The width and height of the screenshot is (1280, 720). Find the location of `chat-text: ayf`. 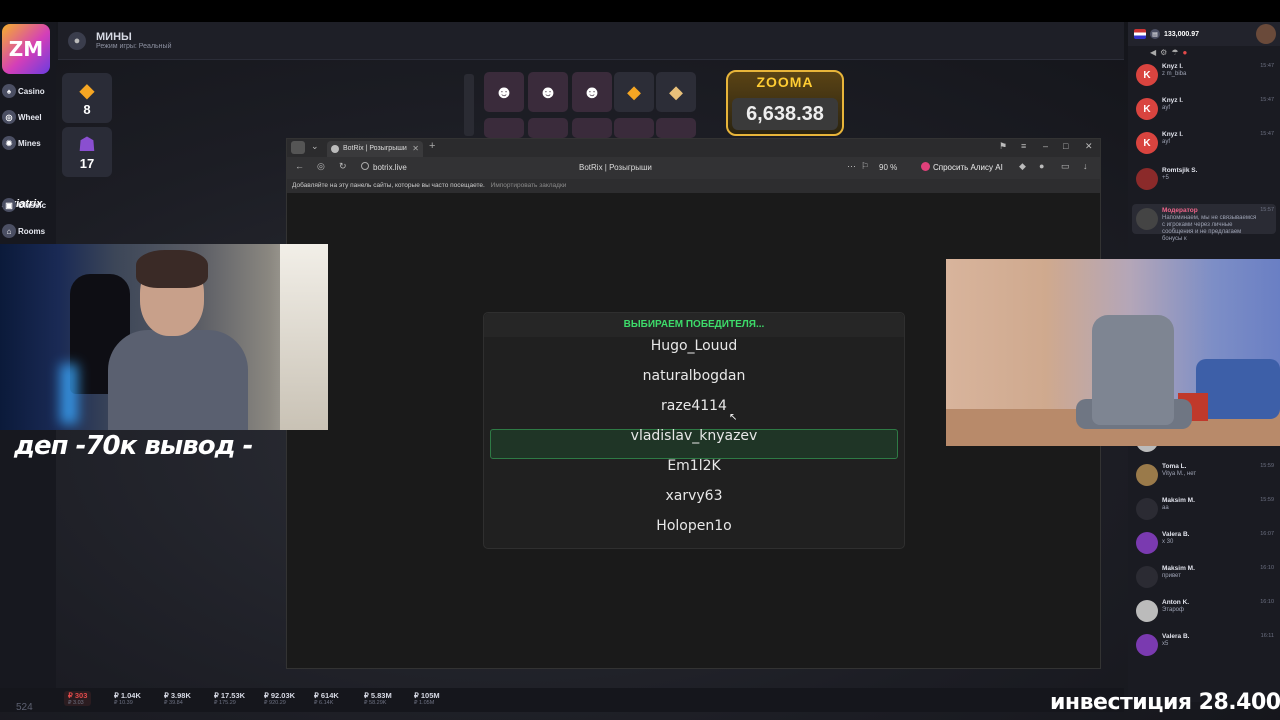

chat-text: ayf is located at coordinates (1166, 108).